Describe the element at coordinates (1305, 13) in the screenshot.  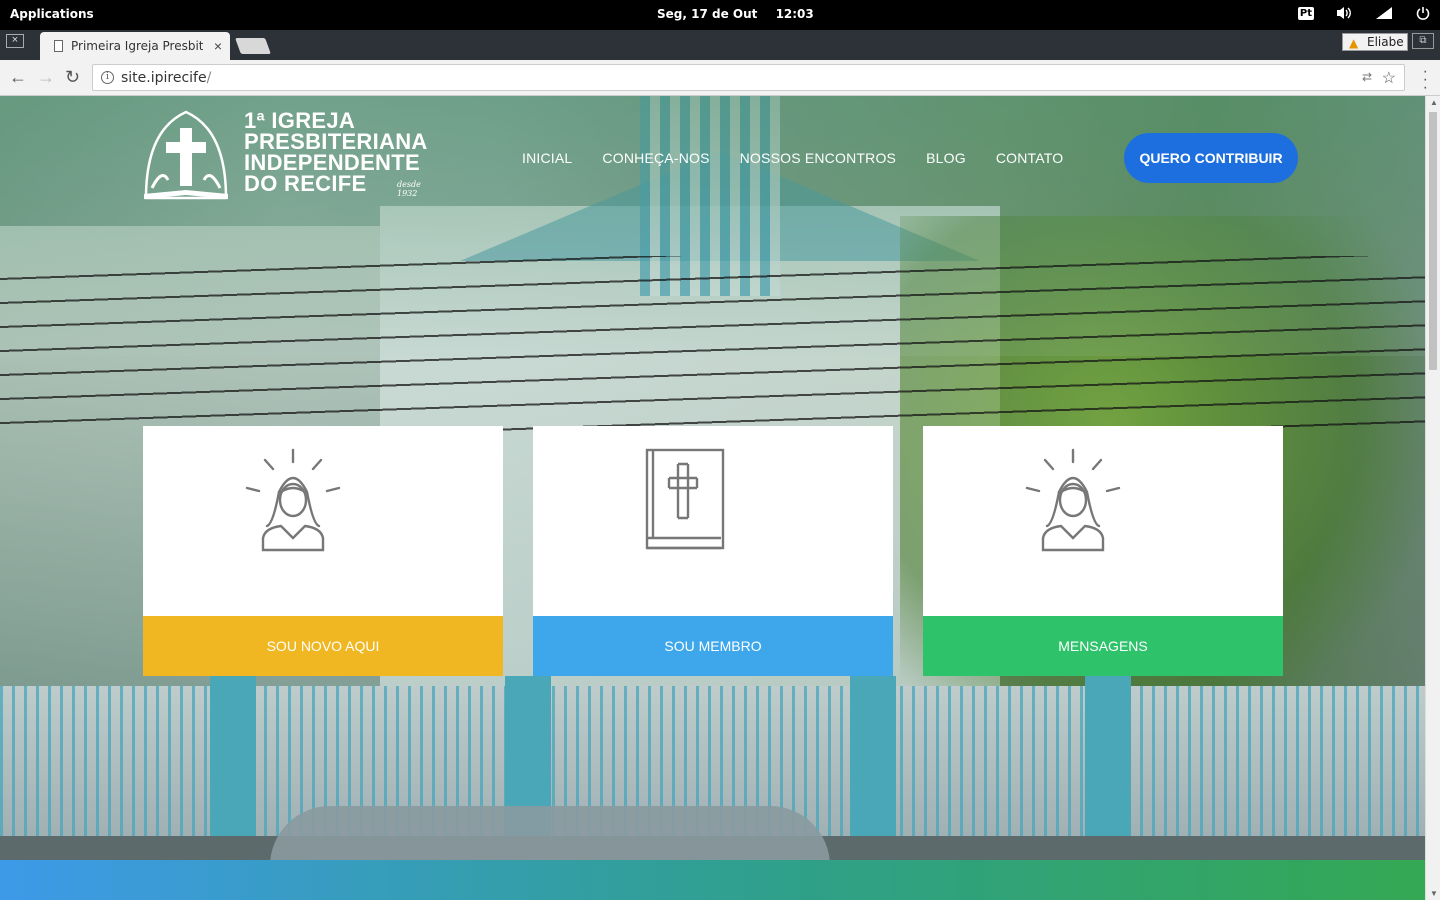
I see `keyboard-layout-indicator: Pt` at that location.